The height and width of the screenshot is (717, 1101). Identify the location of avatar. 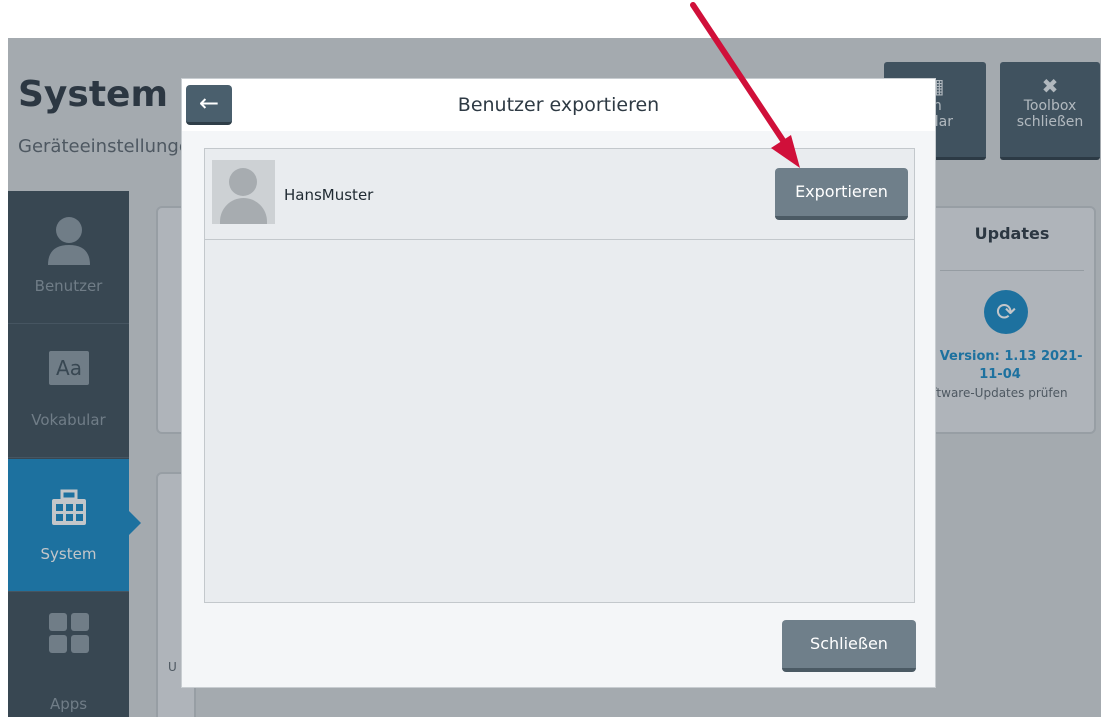
(243, 192).